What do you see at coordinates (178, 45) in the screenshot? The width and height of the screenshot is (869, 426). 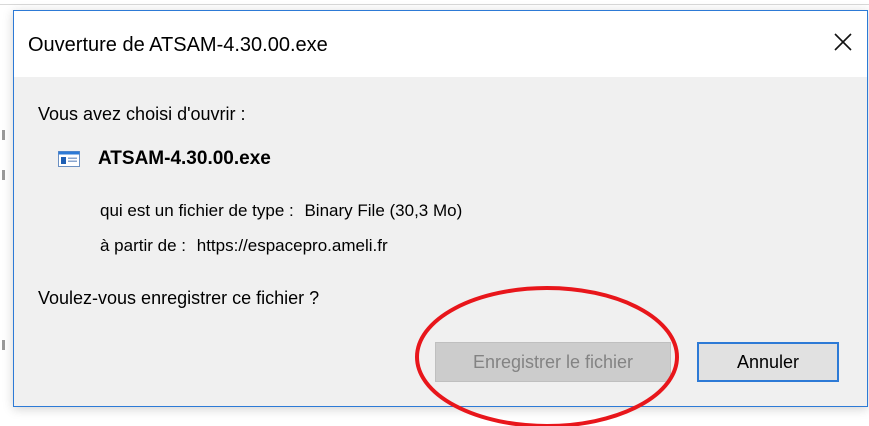 I see `dialog-title: Ouverture de ATSAM-4.30.00.exe` at bounding box center [178, 45].